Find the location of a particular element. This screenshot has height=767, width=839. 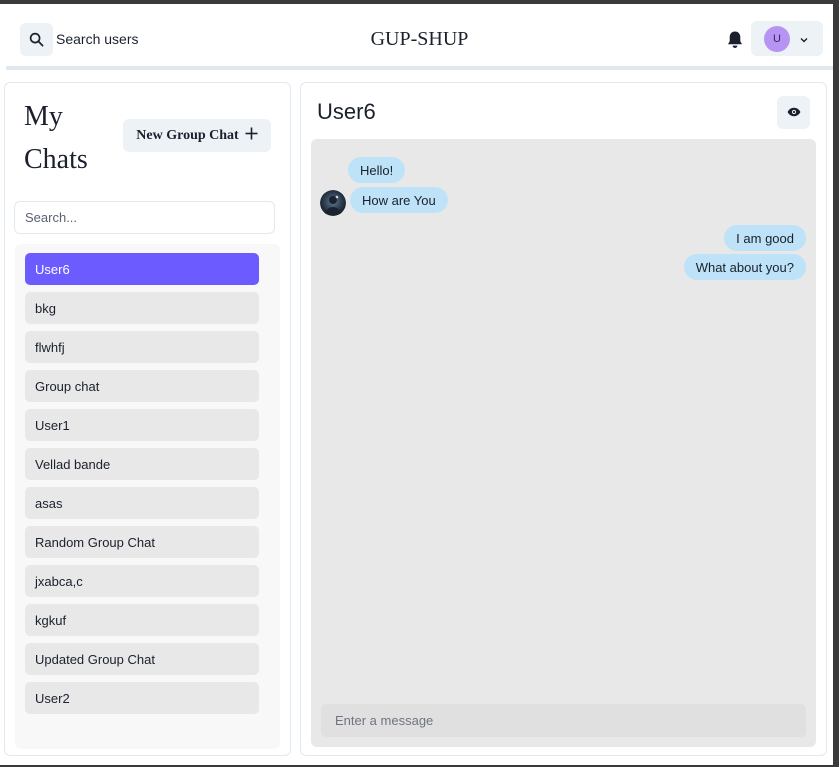

message-bubble: What about you? is located at coordinates (744, 267).